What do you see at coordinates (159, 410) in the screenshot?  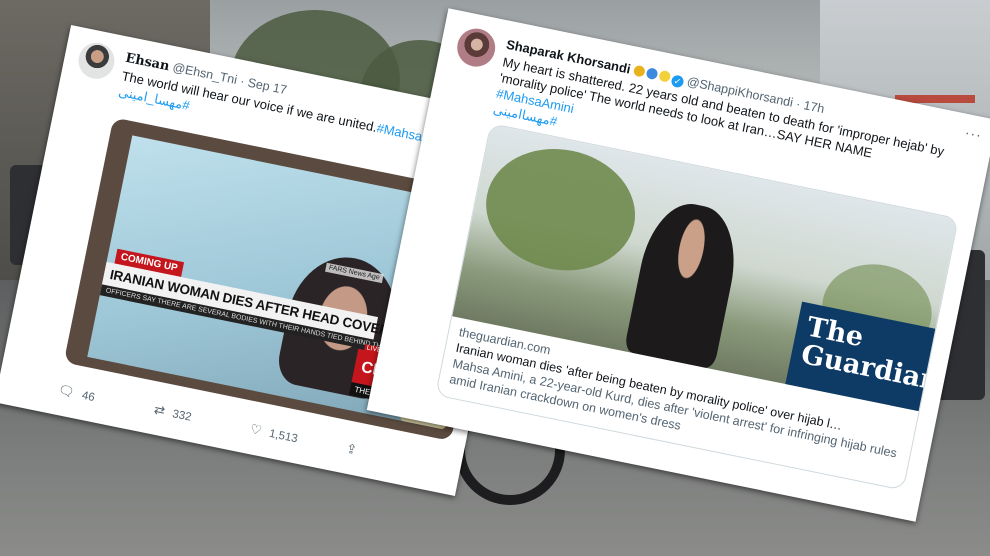 I see `retweet-icon: ⇄` at bounding box center [159, 410].